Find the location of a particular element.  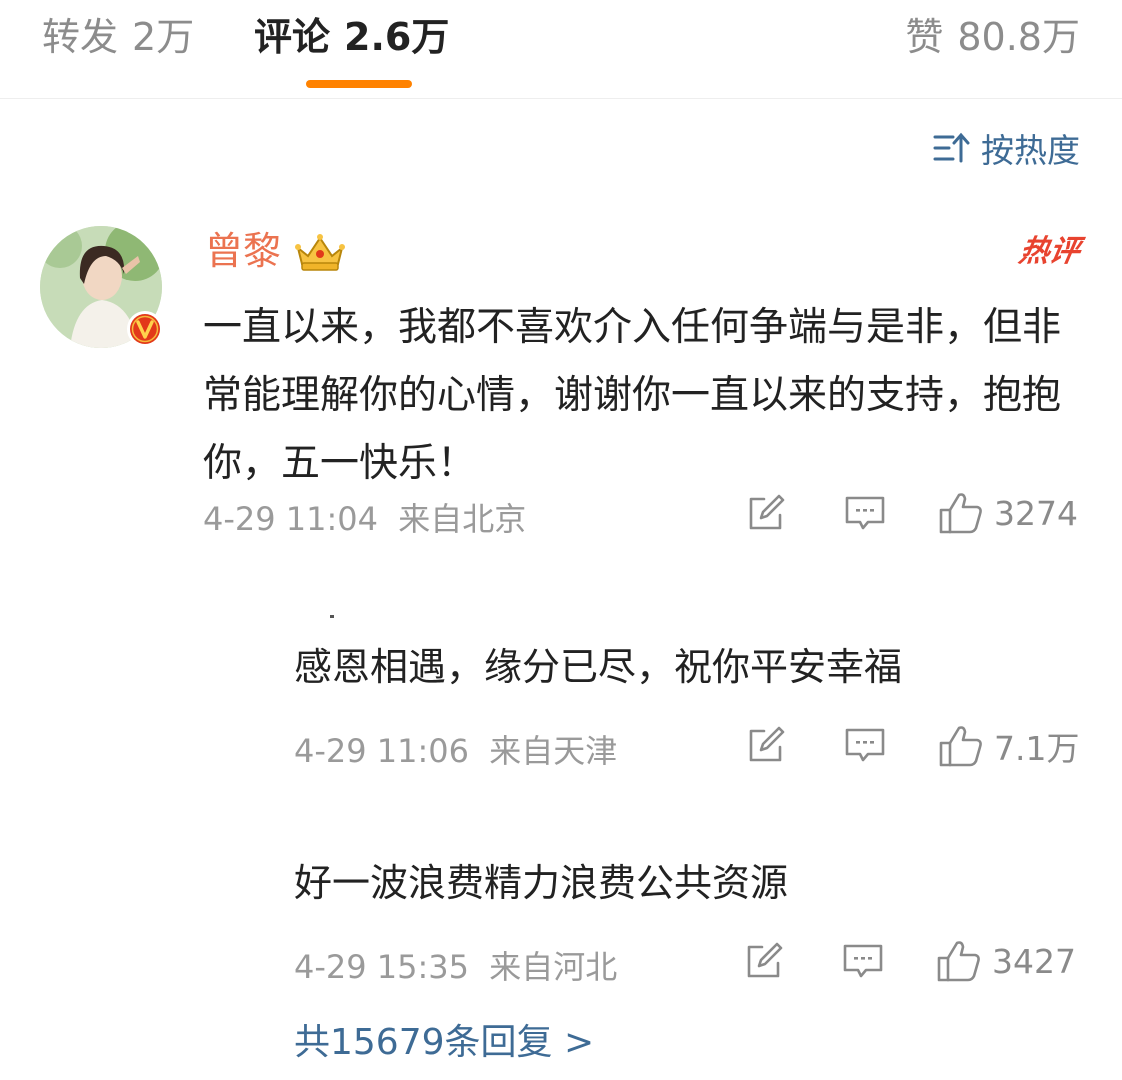

like-count: 3427 is located at coordinates (1034, 961).